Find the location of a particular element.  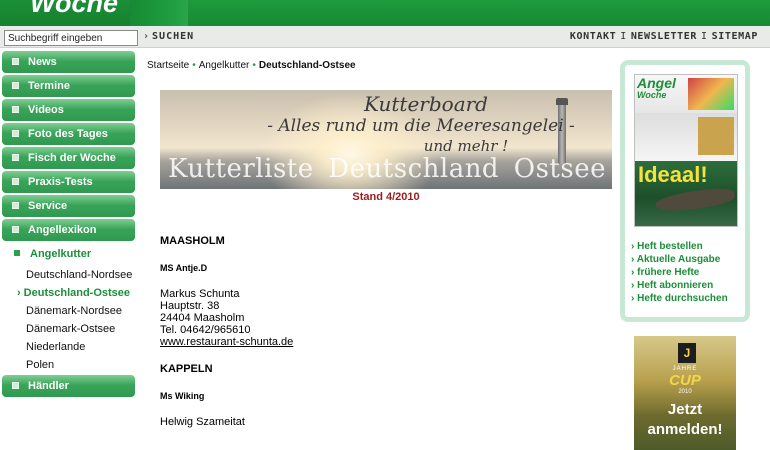

newsletter-link: NEWSLETTER is located at coordinates (664, 36).